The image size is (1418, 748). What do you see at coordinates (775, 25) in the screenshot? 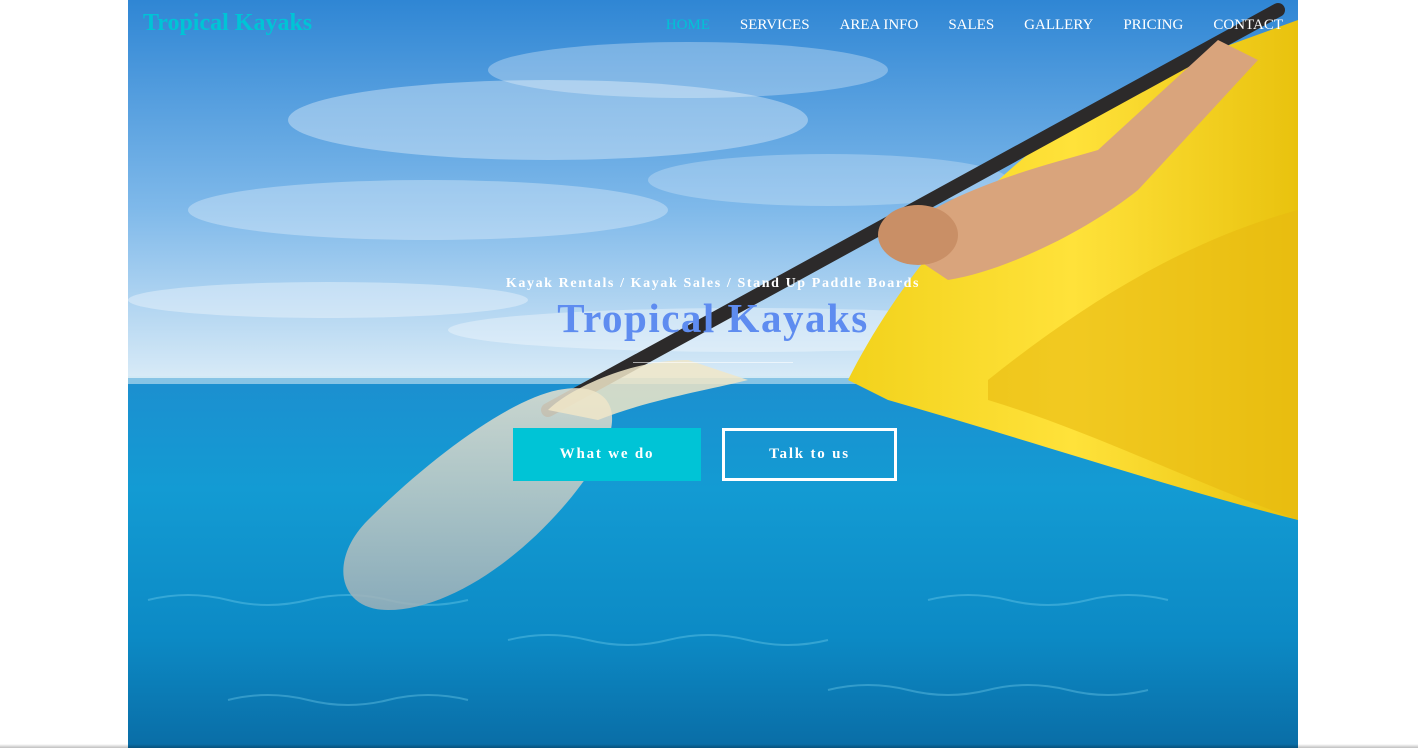
I see `nav-item-services: SERVICES` at bounding box center [775, 25].